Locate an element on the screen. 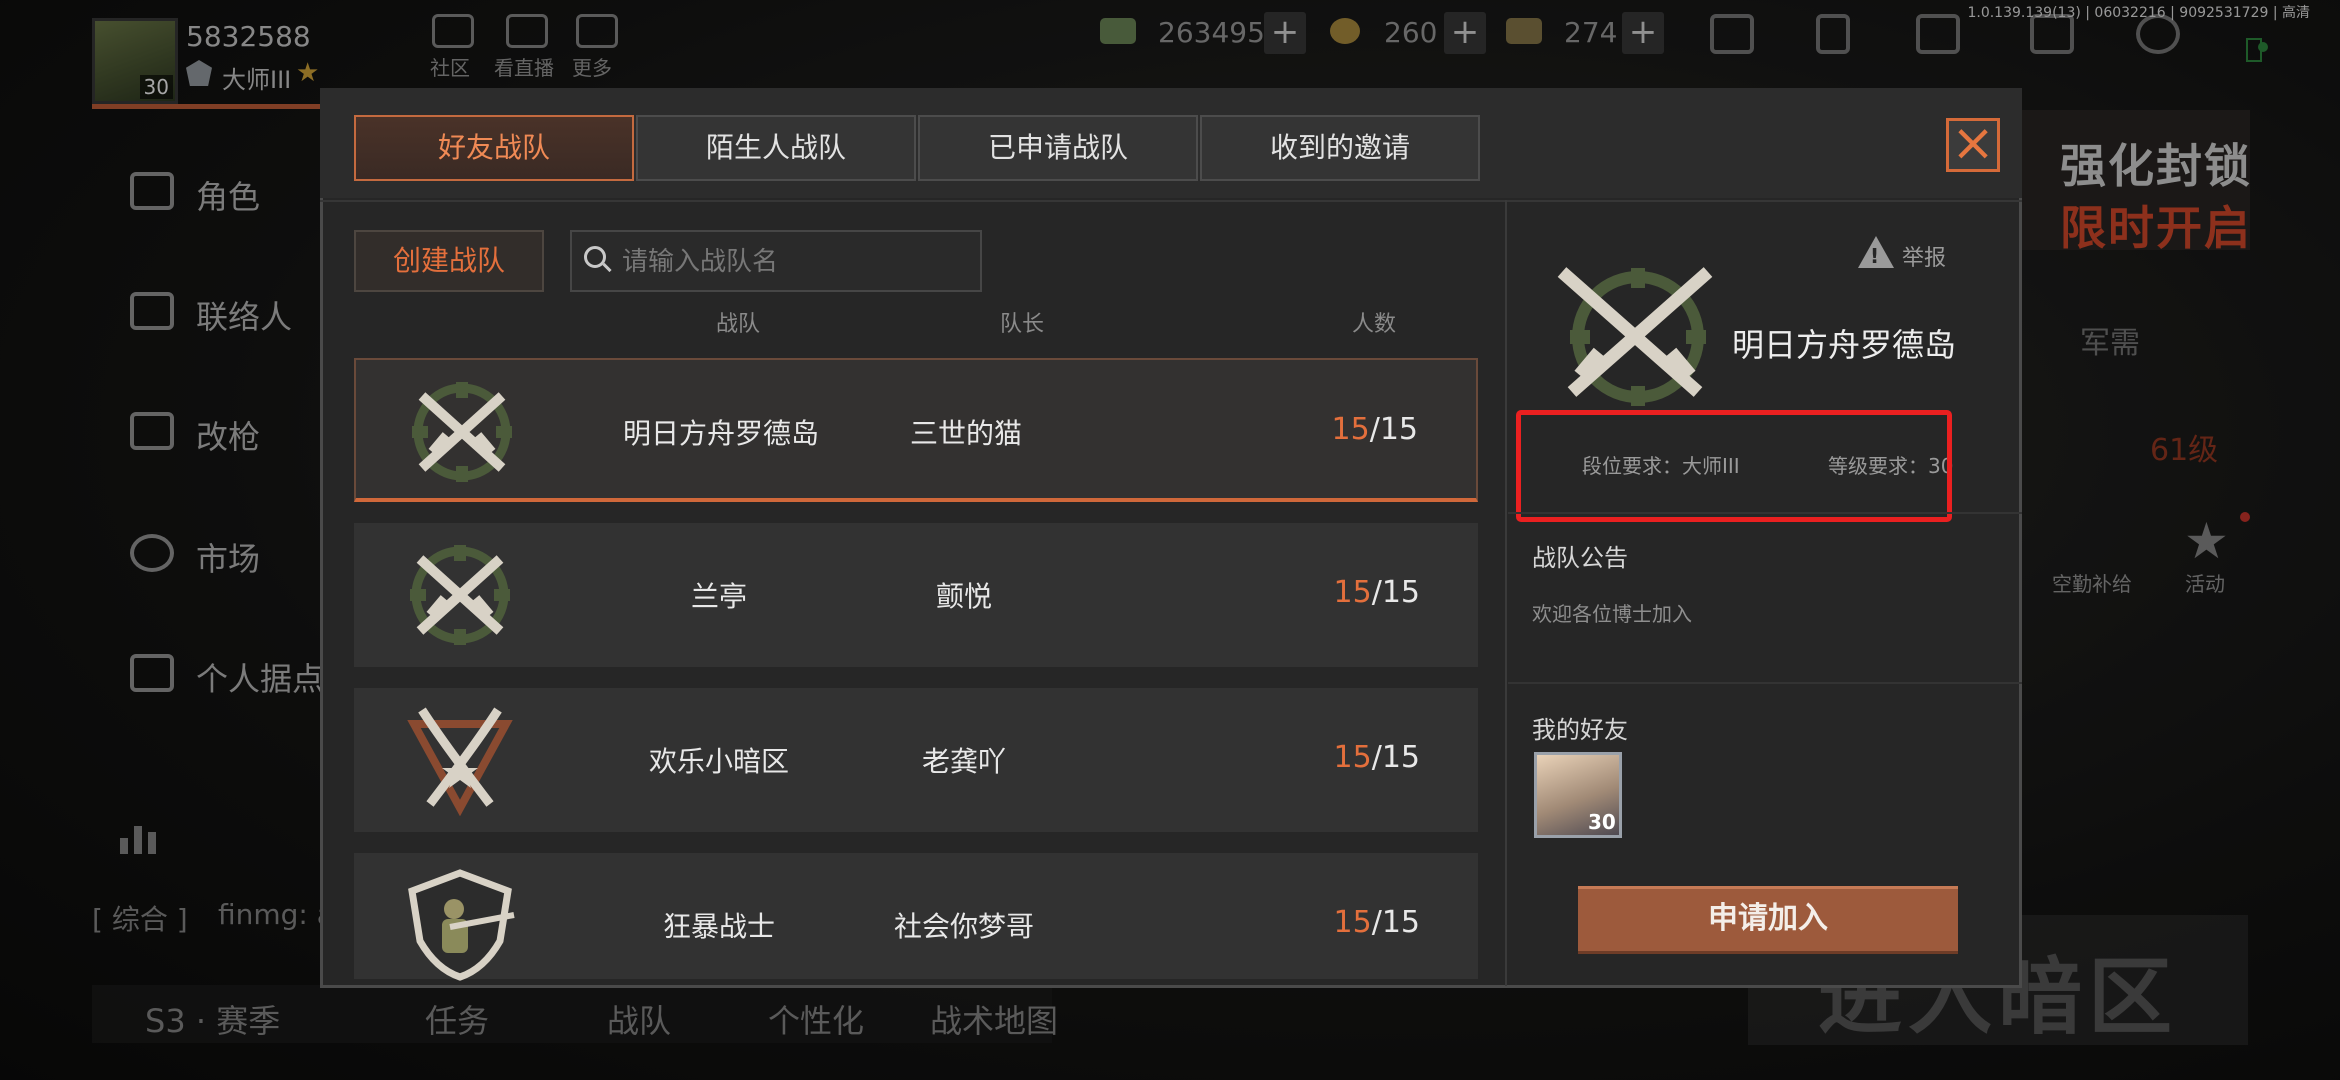 This screenshot has width=2340, height=1080. team-name: 明日方舟罗德岛 is located at coordinates (720, 433).